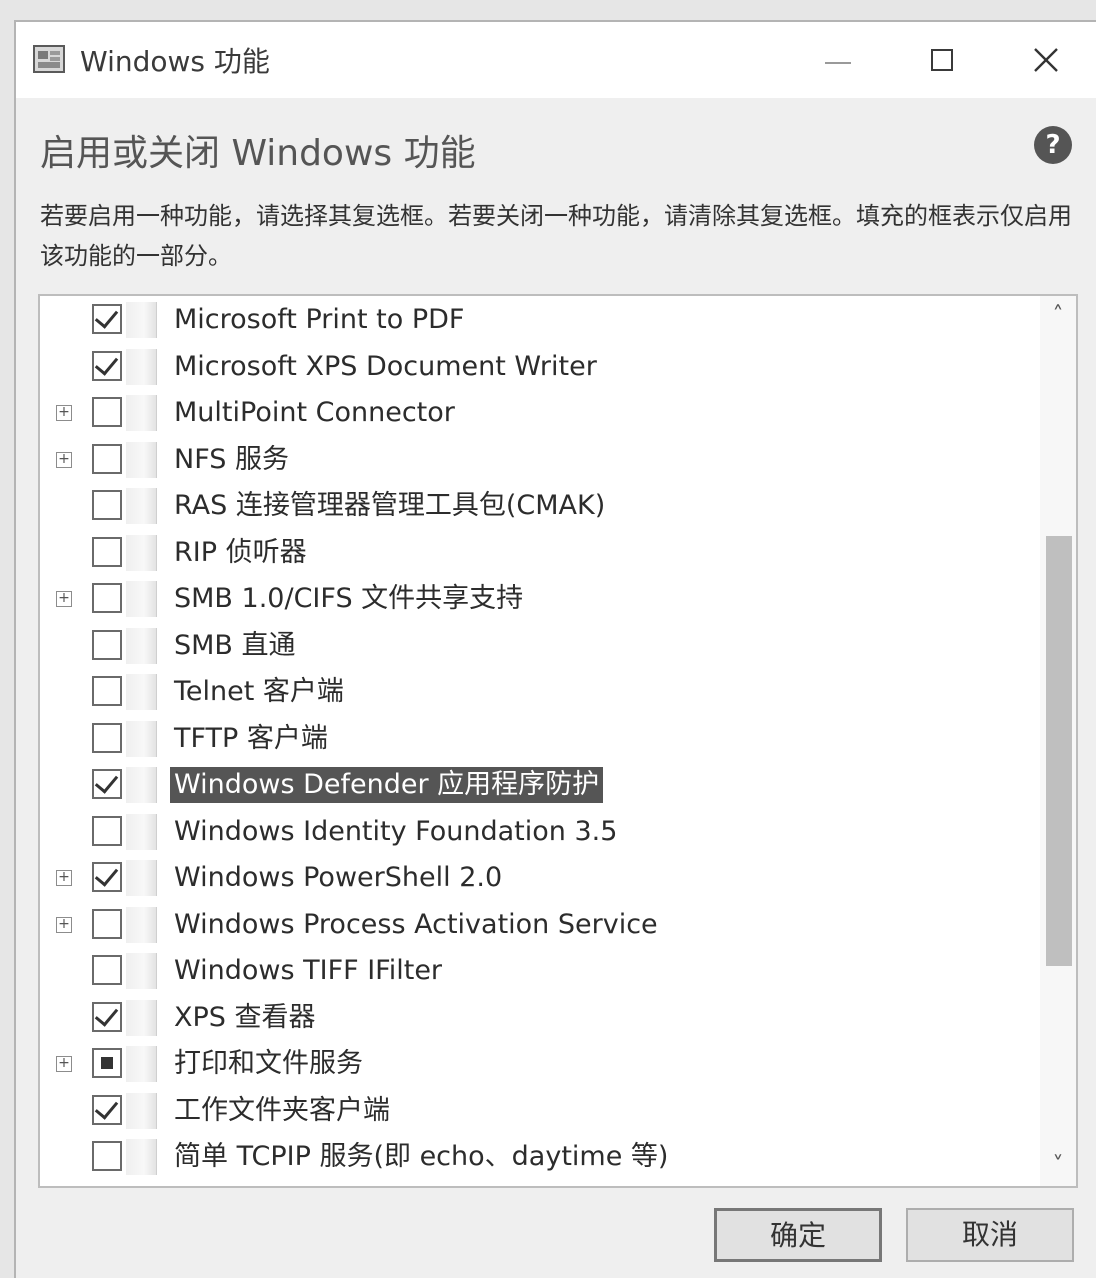  I want to click on feature-row: + SMB 1.0/CIFS 文件共享支持, so click(540, 600).